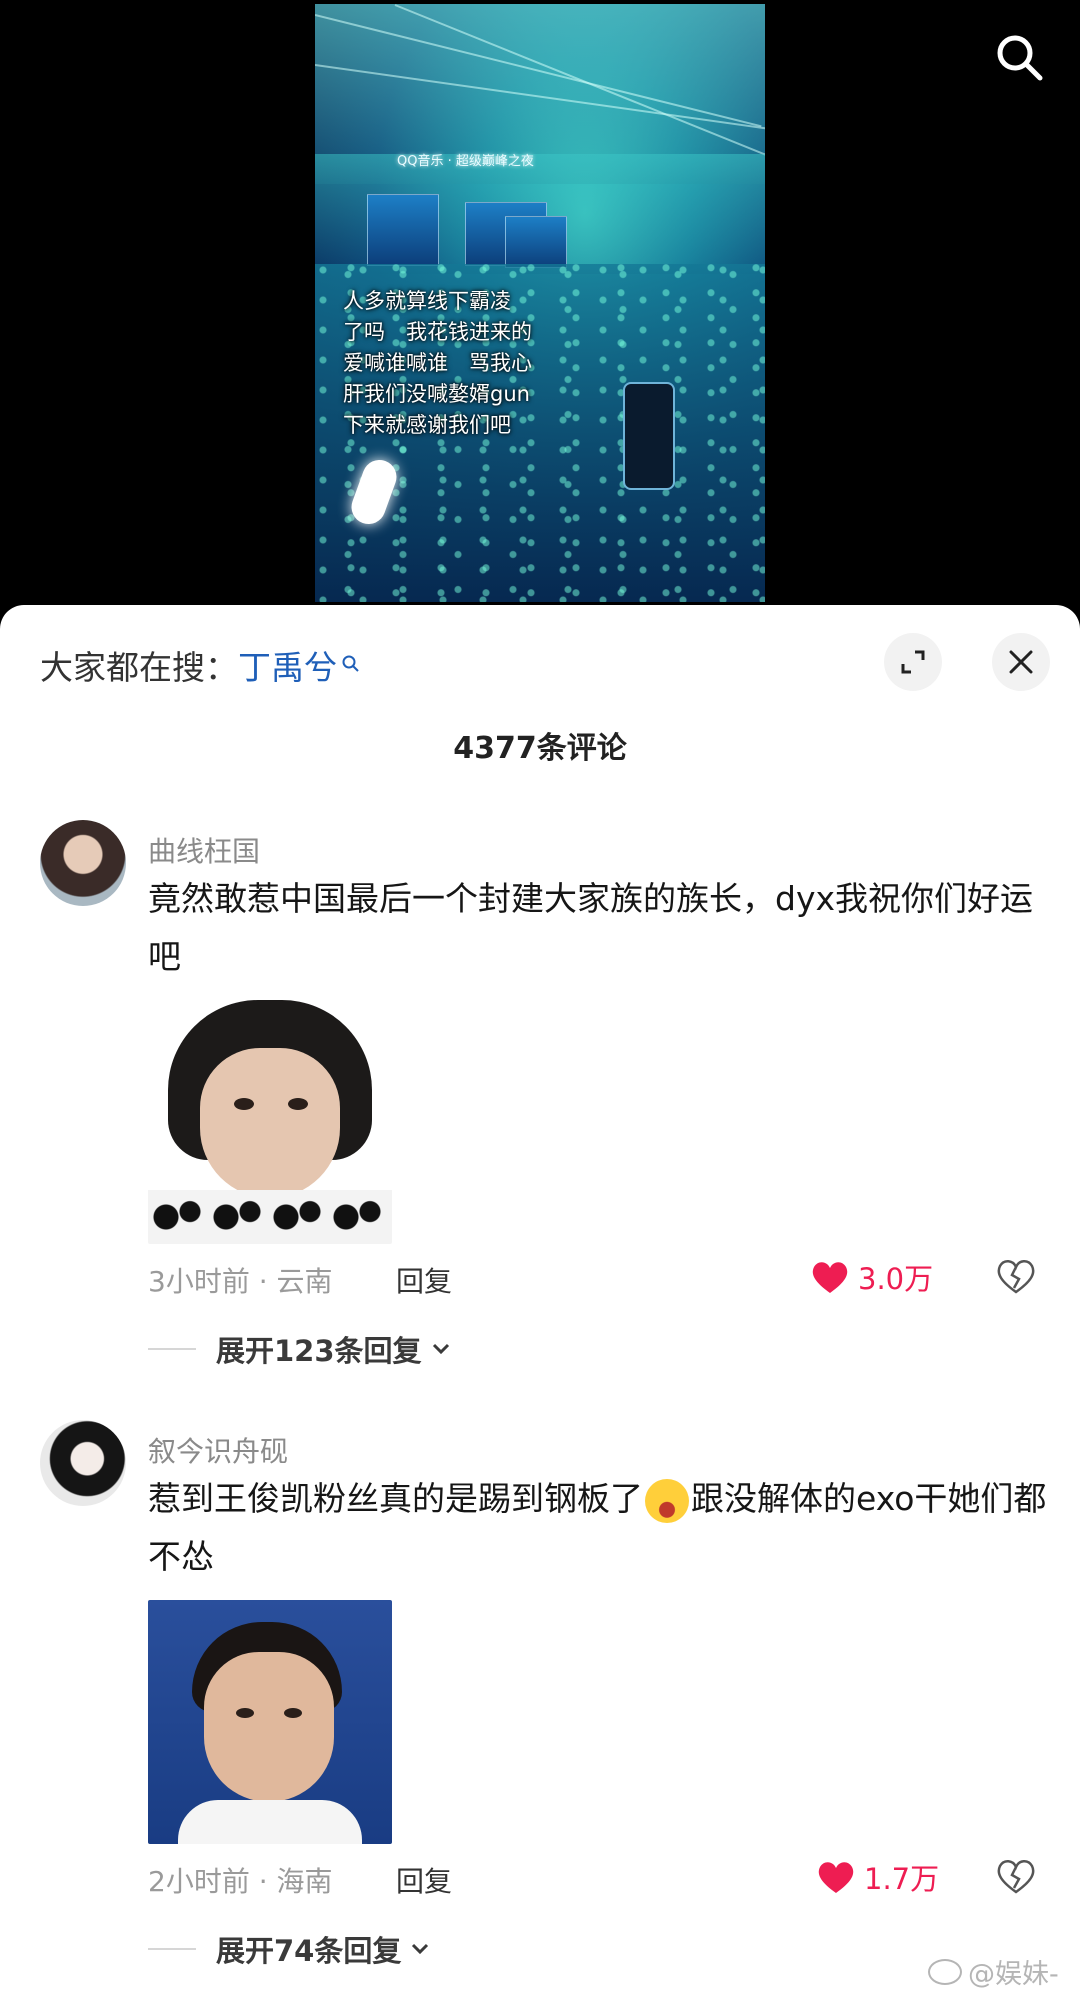  I want to click on like-count: 3.0万, so click(896, 1279).